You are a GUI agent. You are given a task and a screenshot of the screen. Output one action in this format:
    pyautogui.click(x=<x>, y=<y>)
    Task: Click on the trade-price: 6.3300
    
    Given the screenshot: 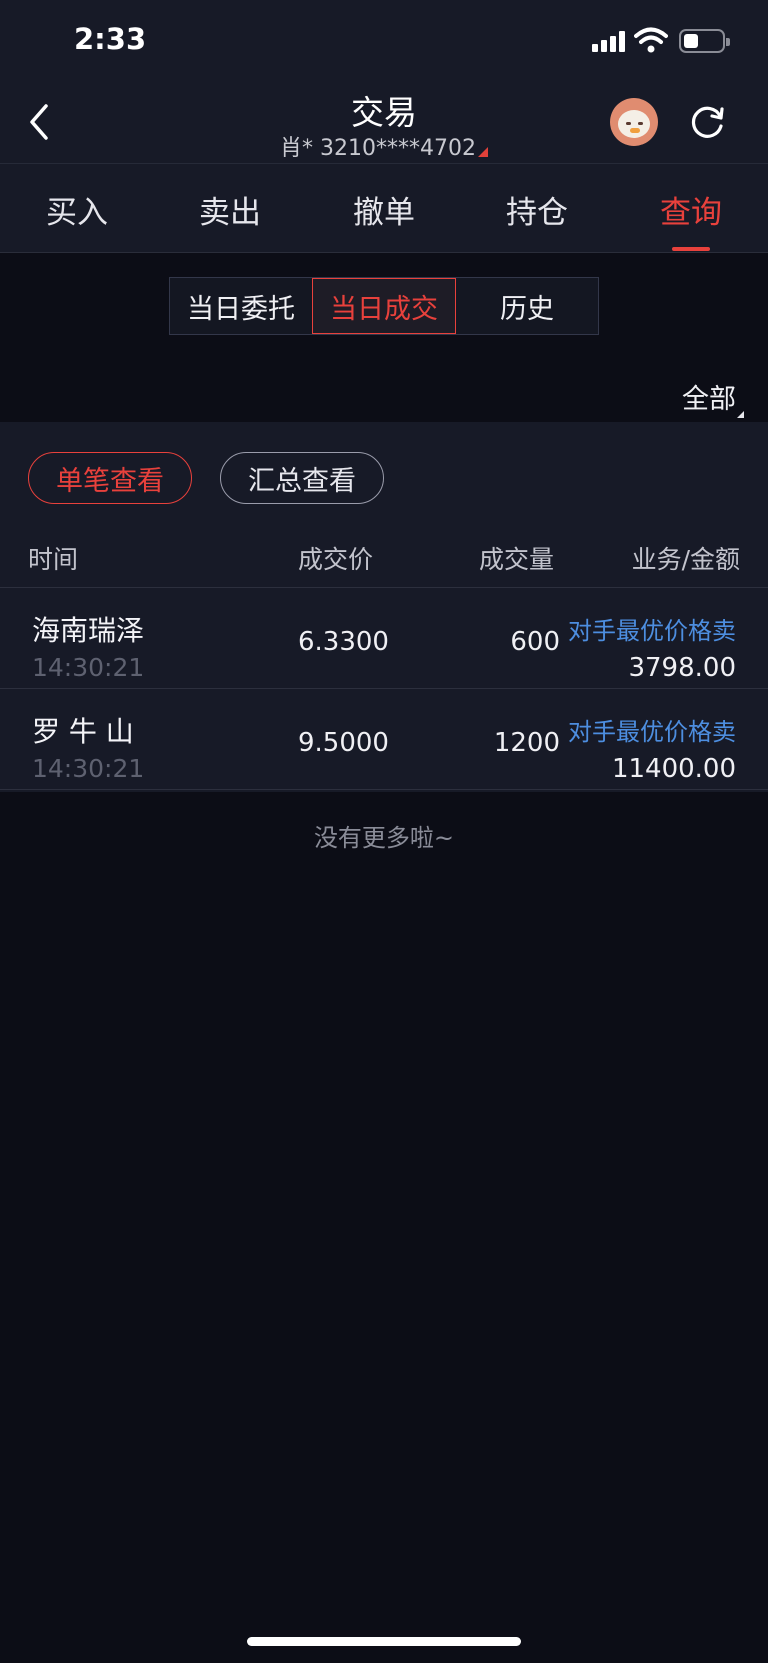 What is the action you would take?
    pyautogui.click(x=343, y=642)
    